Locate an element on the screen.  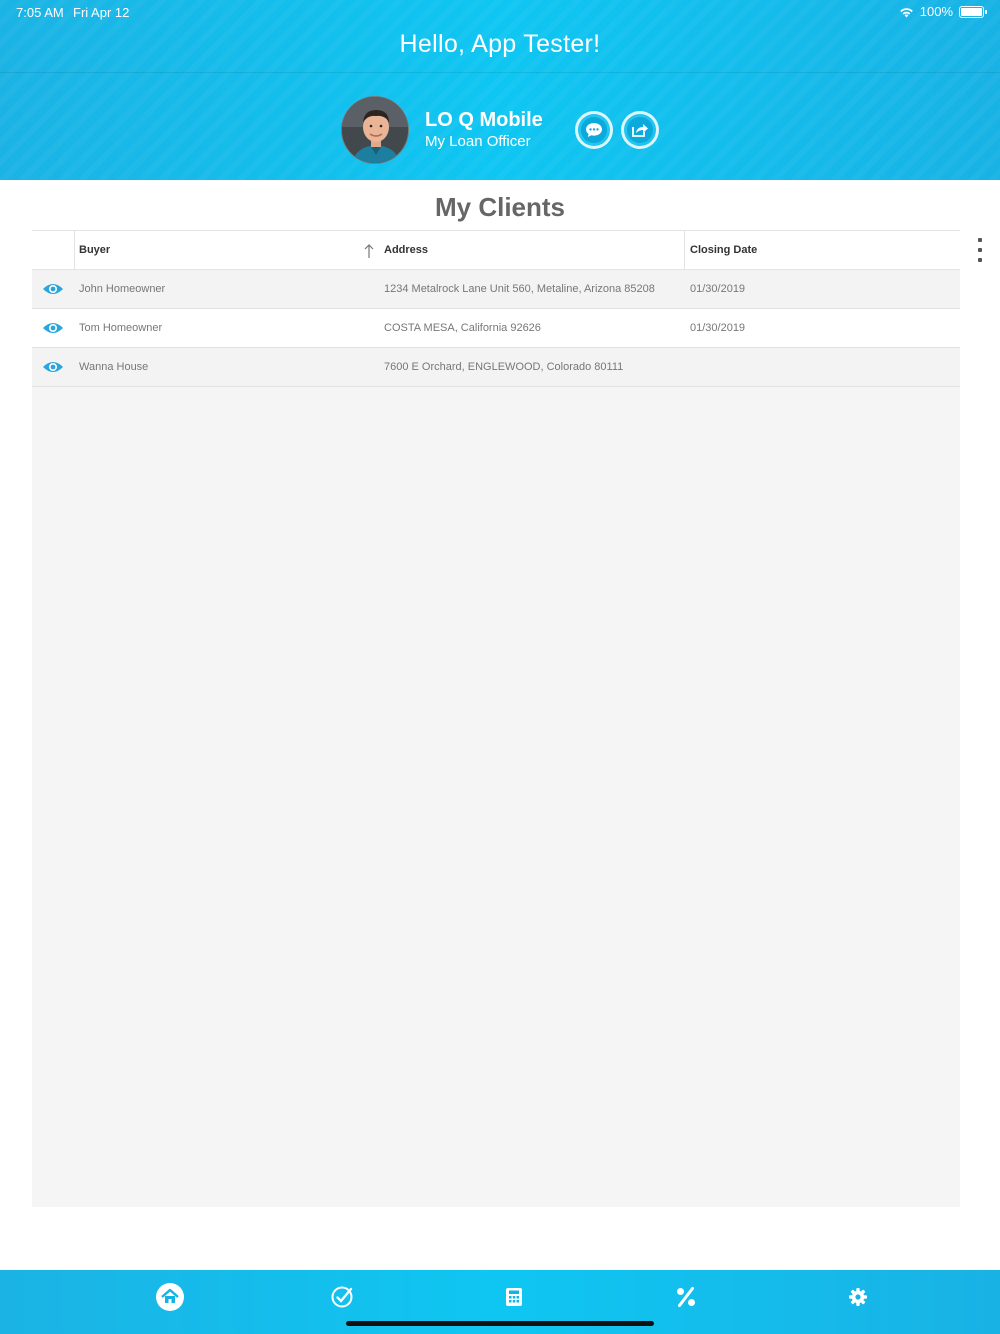
page-title: My Clients is located at coordinates (500, 207).